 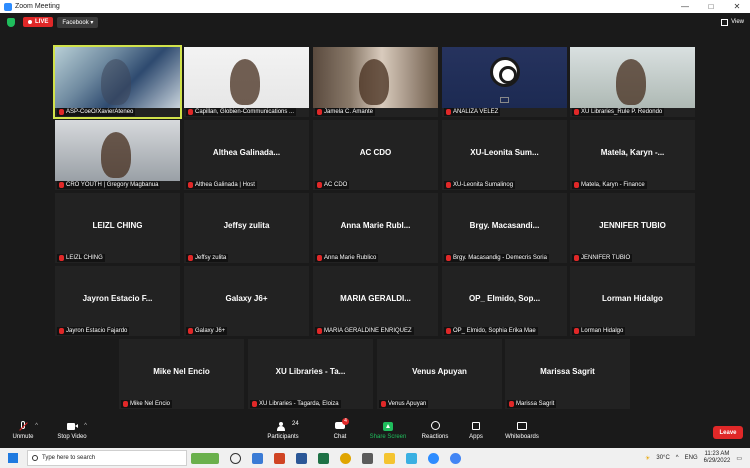 I want to click on stop-video-button: ^ Stop Video, so click(x=72, y=430).